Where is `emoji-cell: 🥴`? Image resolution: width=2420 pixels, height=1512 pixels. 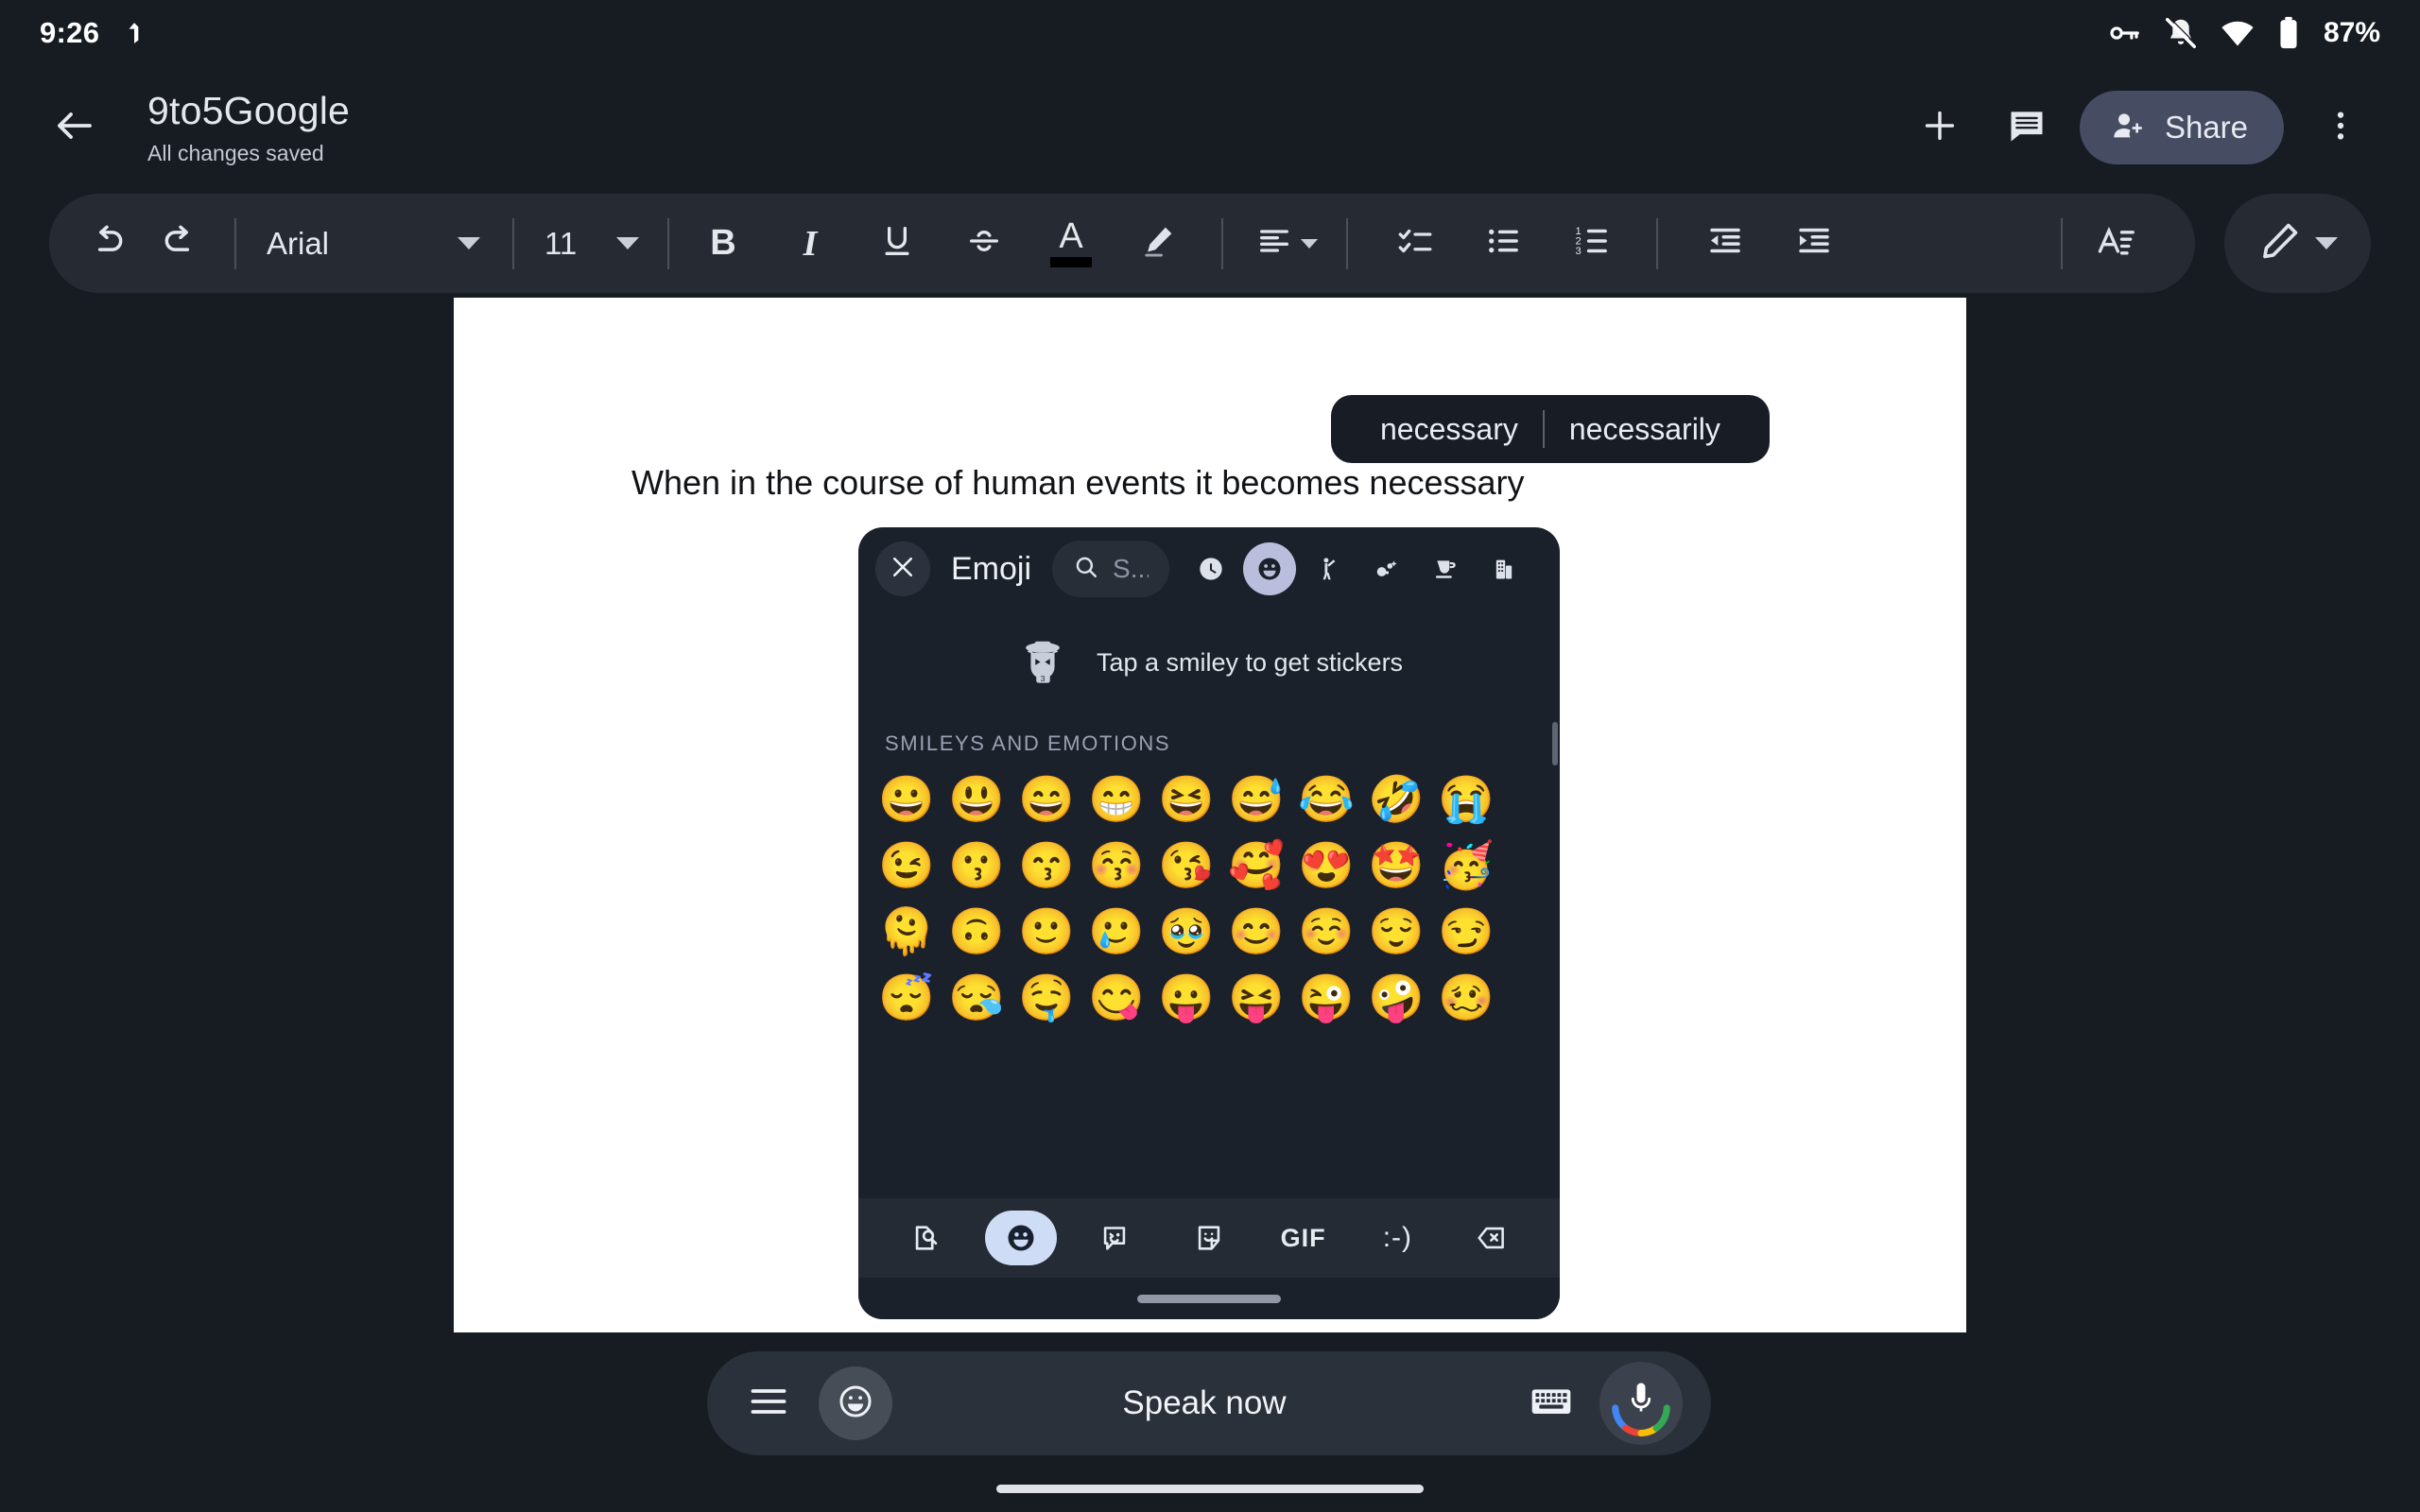 emoji-cell: 🥴 is located at coordinates (1466, 999).